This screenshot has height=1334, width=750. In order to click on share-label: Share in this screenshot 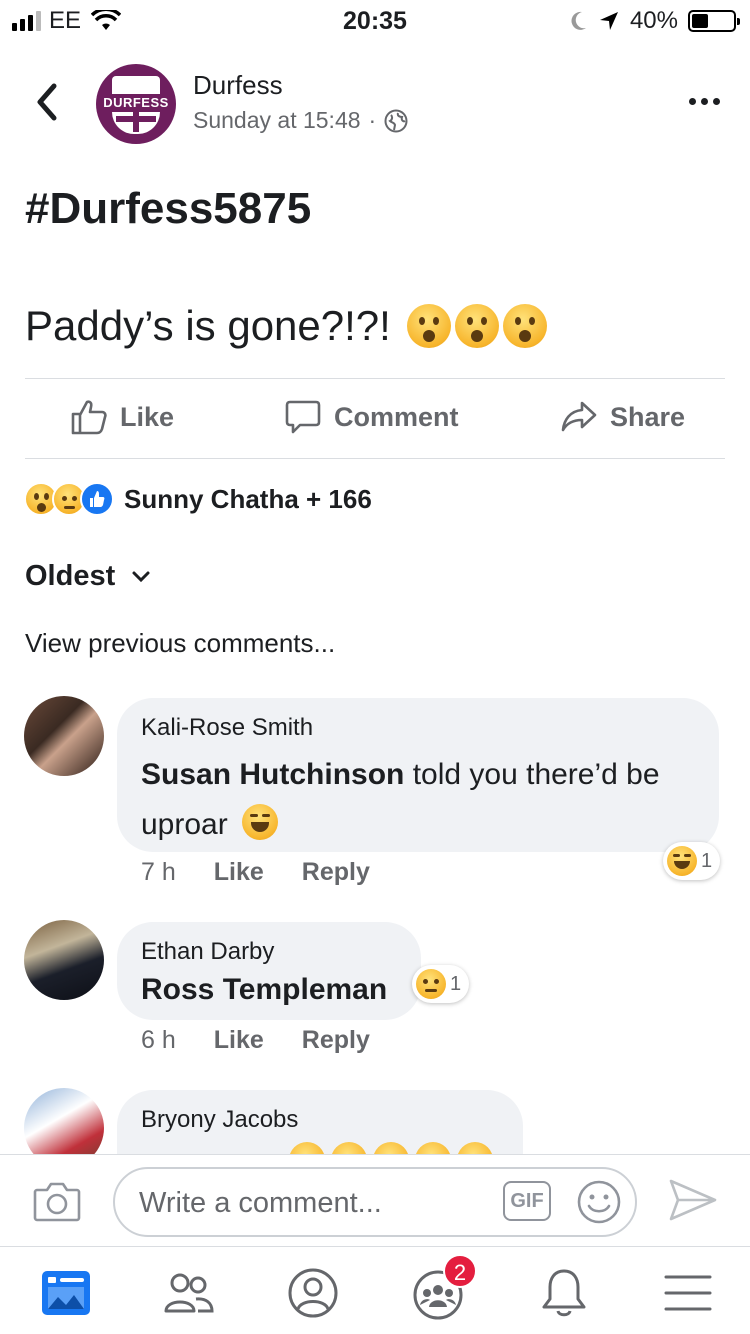, I will do `click(648, 416)`.